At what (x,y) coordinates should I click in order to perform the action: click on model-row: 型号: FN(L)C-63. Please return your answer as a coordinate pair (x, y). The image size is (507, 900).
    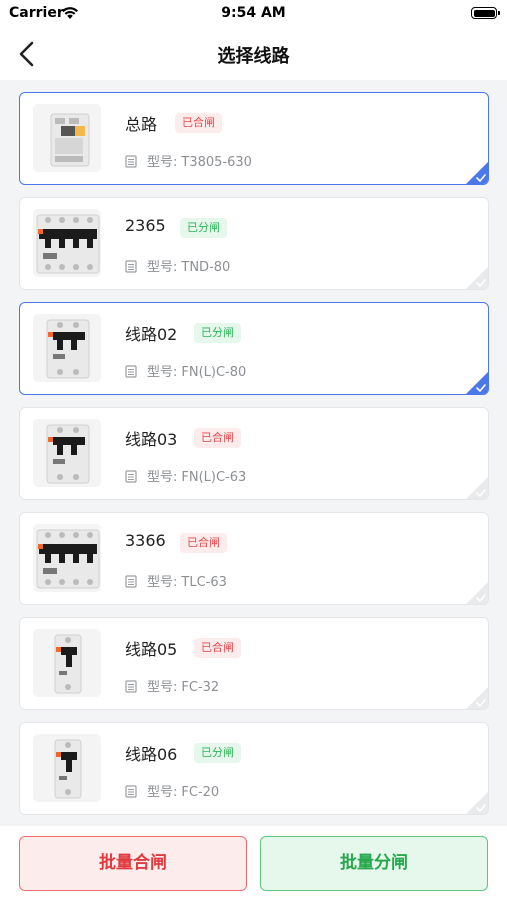
    Looking at the image, I should click on (185, 475).